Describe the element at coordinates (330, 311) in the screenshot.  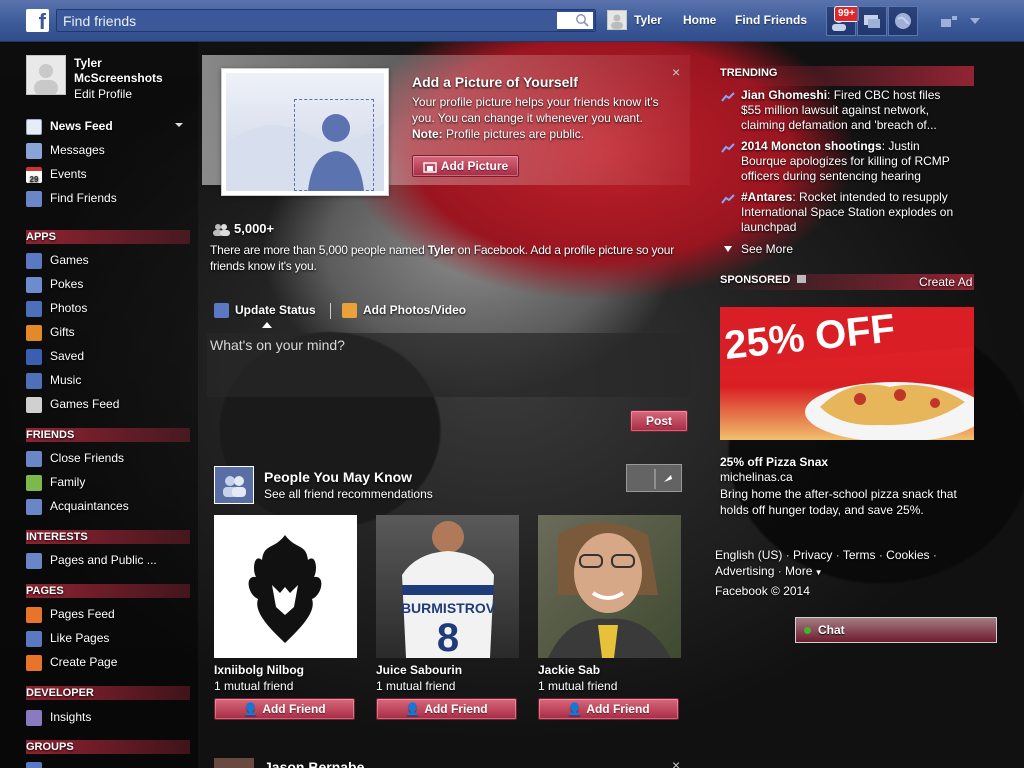
I see `tab-divider` at that location.